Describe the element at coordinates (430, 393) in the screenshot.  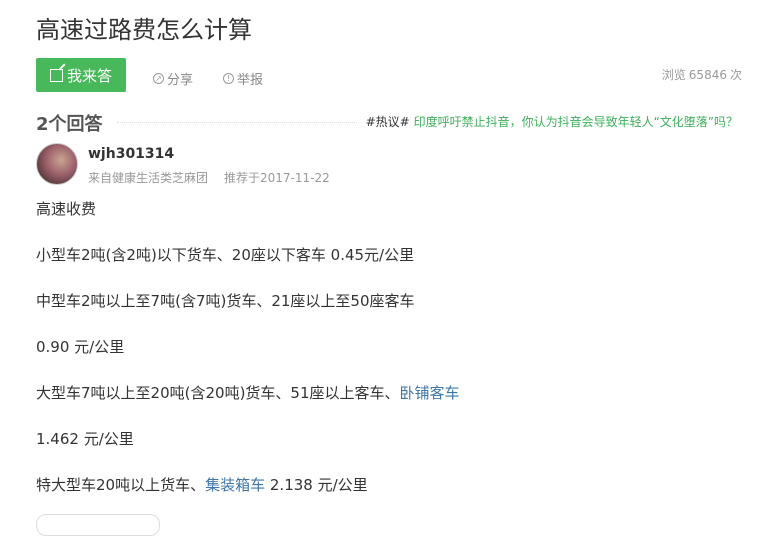
I see `keyword-link-sleeper-bus: 卧铺客车` at that location.